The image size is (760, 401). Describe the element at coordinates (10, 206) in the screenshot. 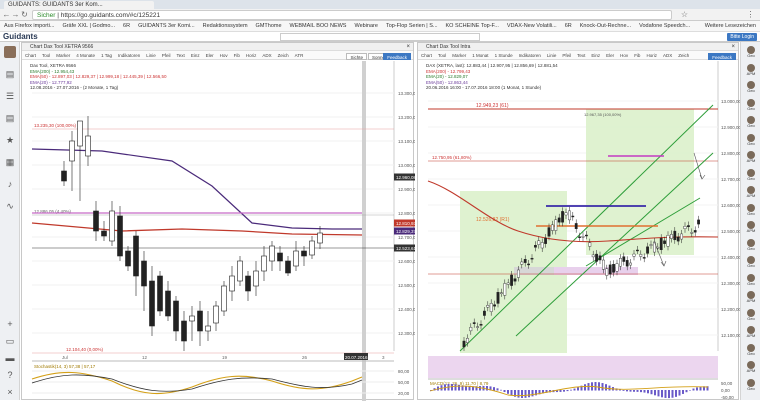

I see `pulse-icon: ∿` at that location.